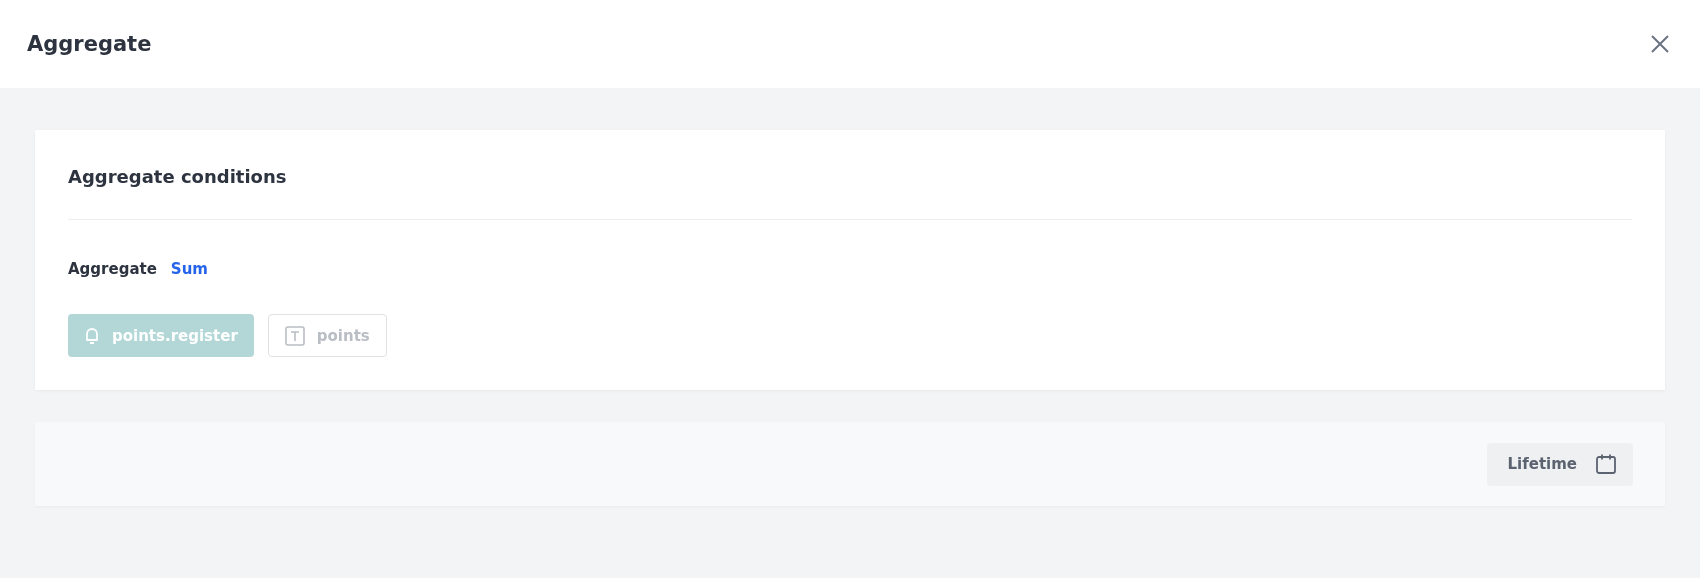 The height and width of the screenshot is (578, 1700). Describe the element at coordinates (89, 44) in the screenshot. I see `window-title: Aggregate` at that location.